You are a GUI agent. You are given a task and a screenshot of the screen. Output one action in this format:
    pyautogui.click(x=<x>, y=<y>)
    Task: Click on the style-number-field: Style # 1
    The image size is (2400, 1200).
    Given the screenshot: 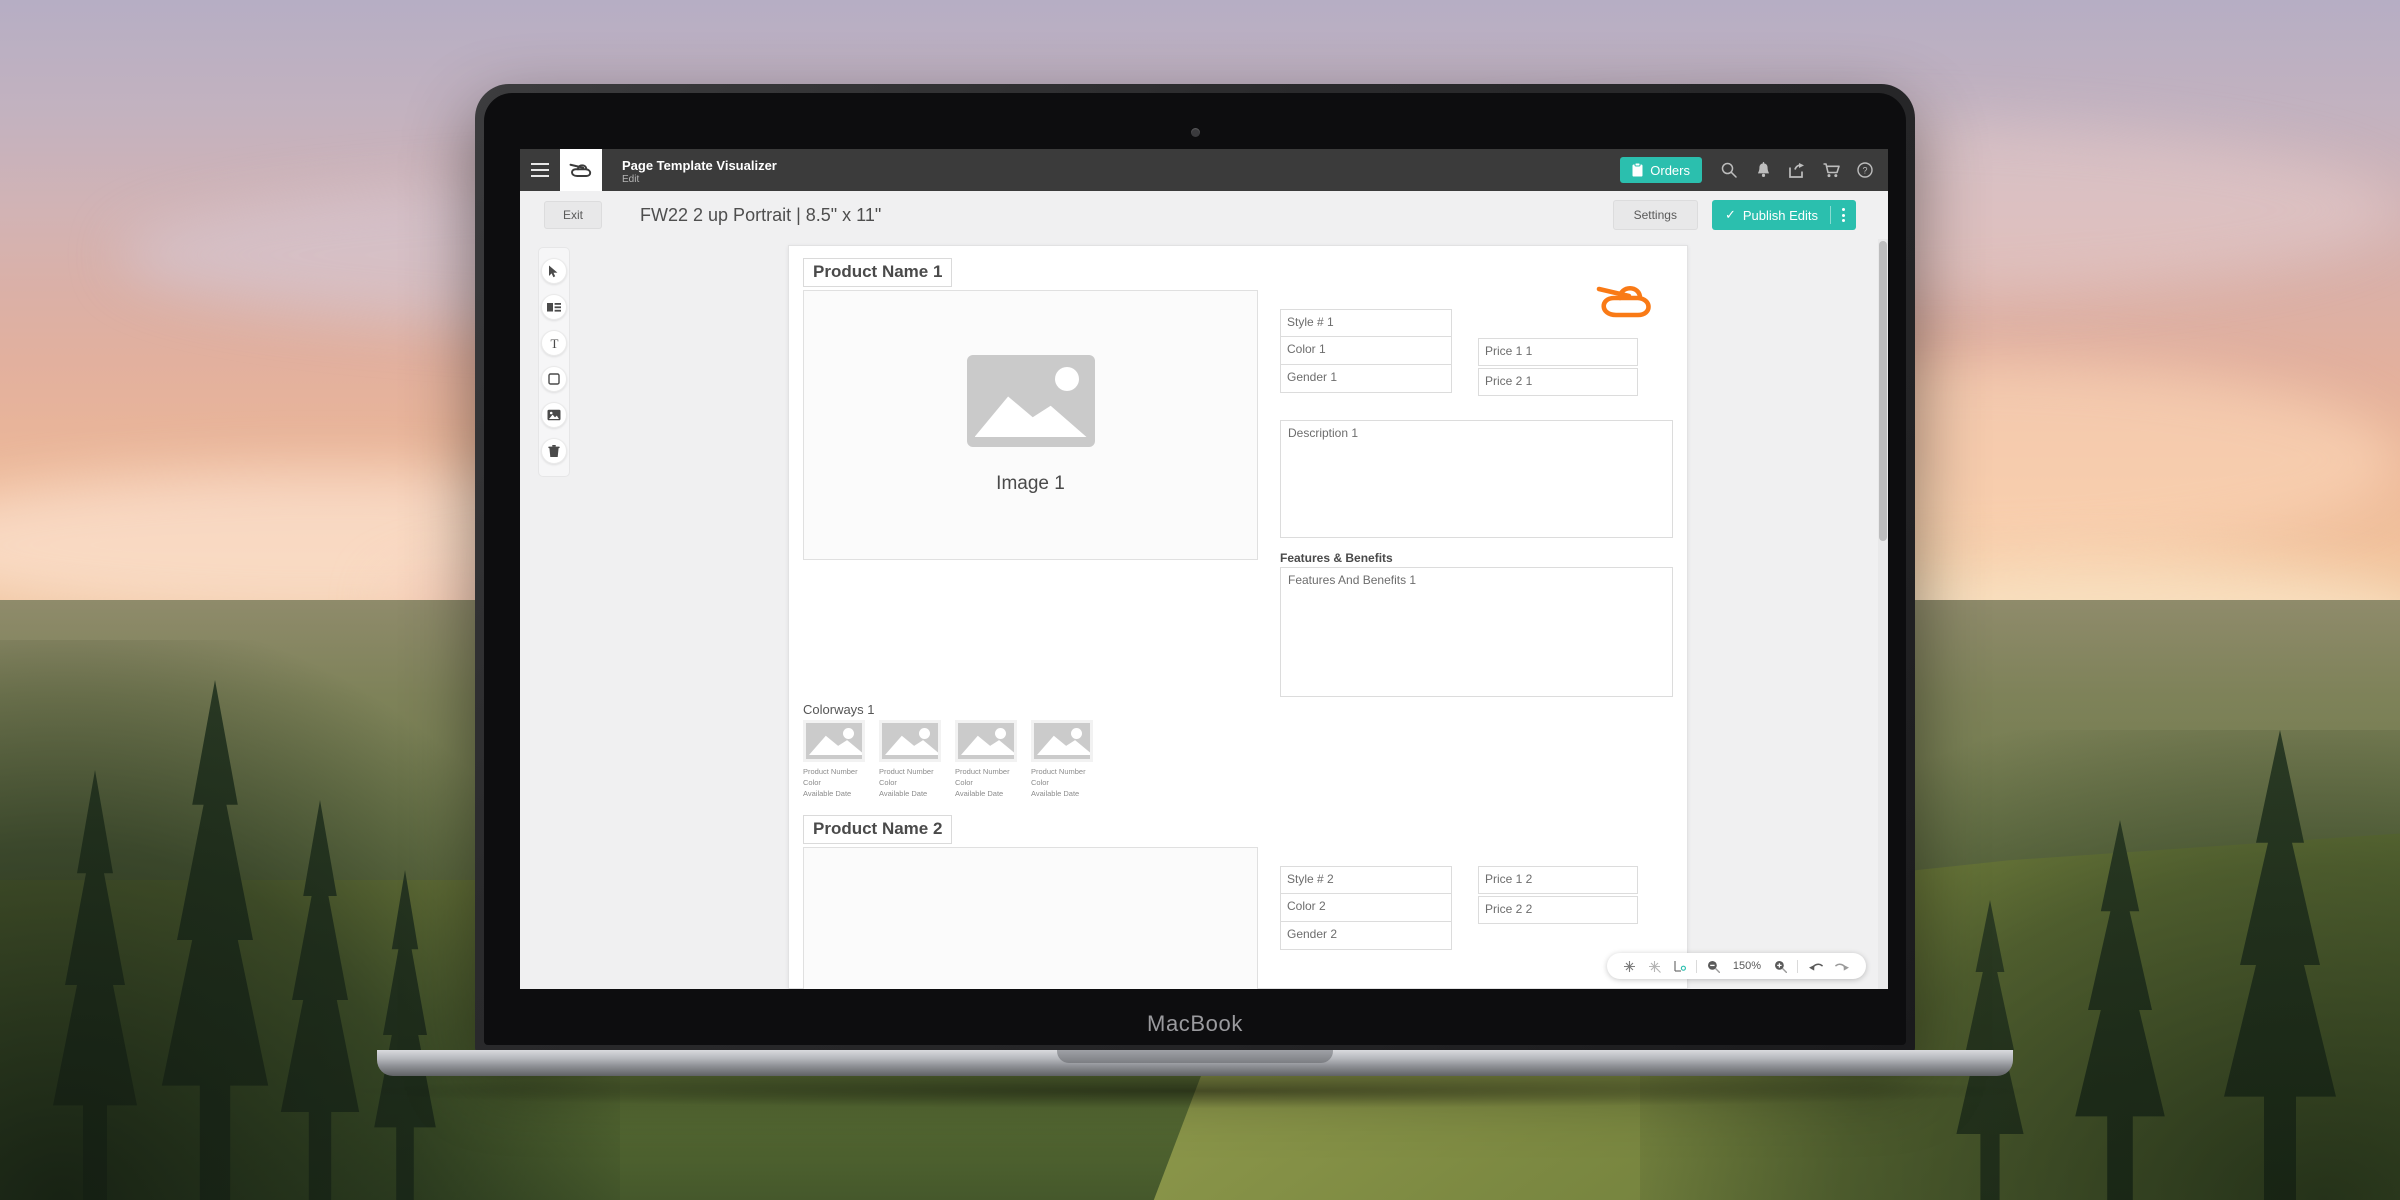 What is the action you would take?
    pyautogui.click(x=1366, y=323)
    